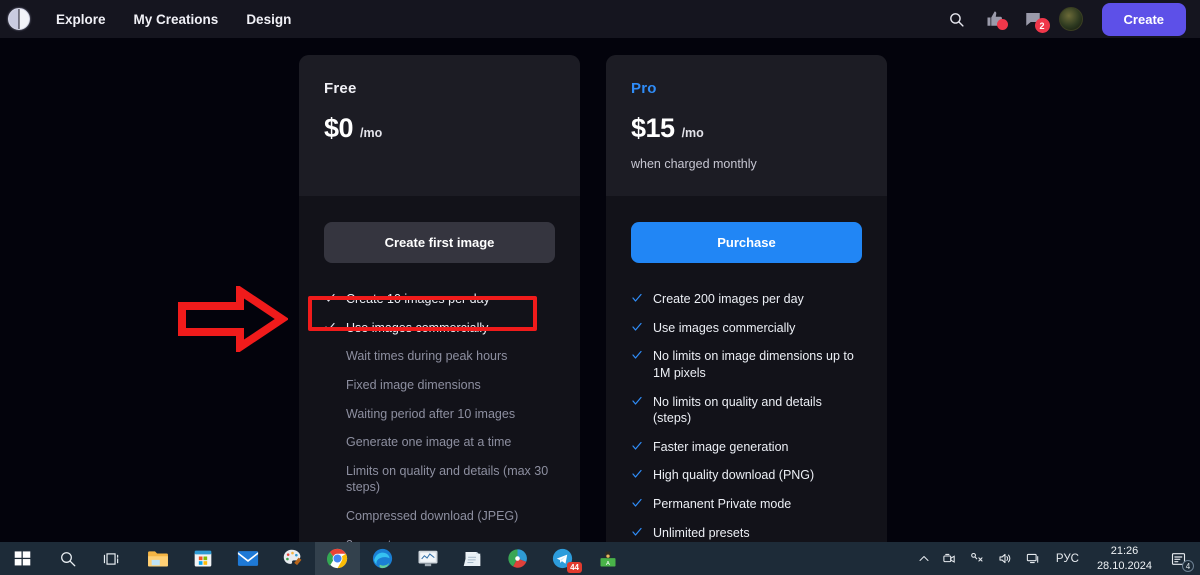  I want to click on feature-label: Fixed image dimensions, so click(413, 384).